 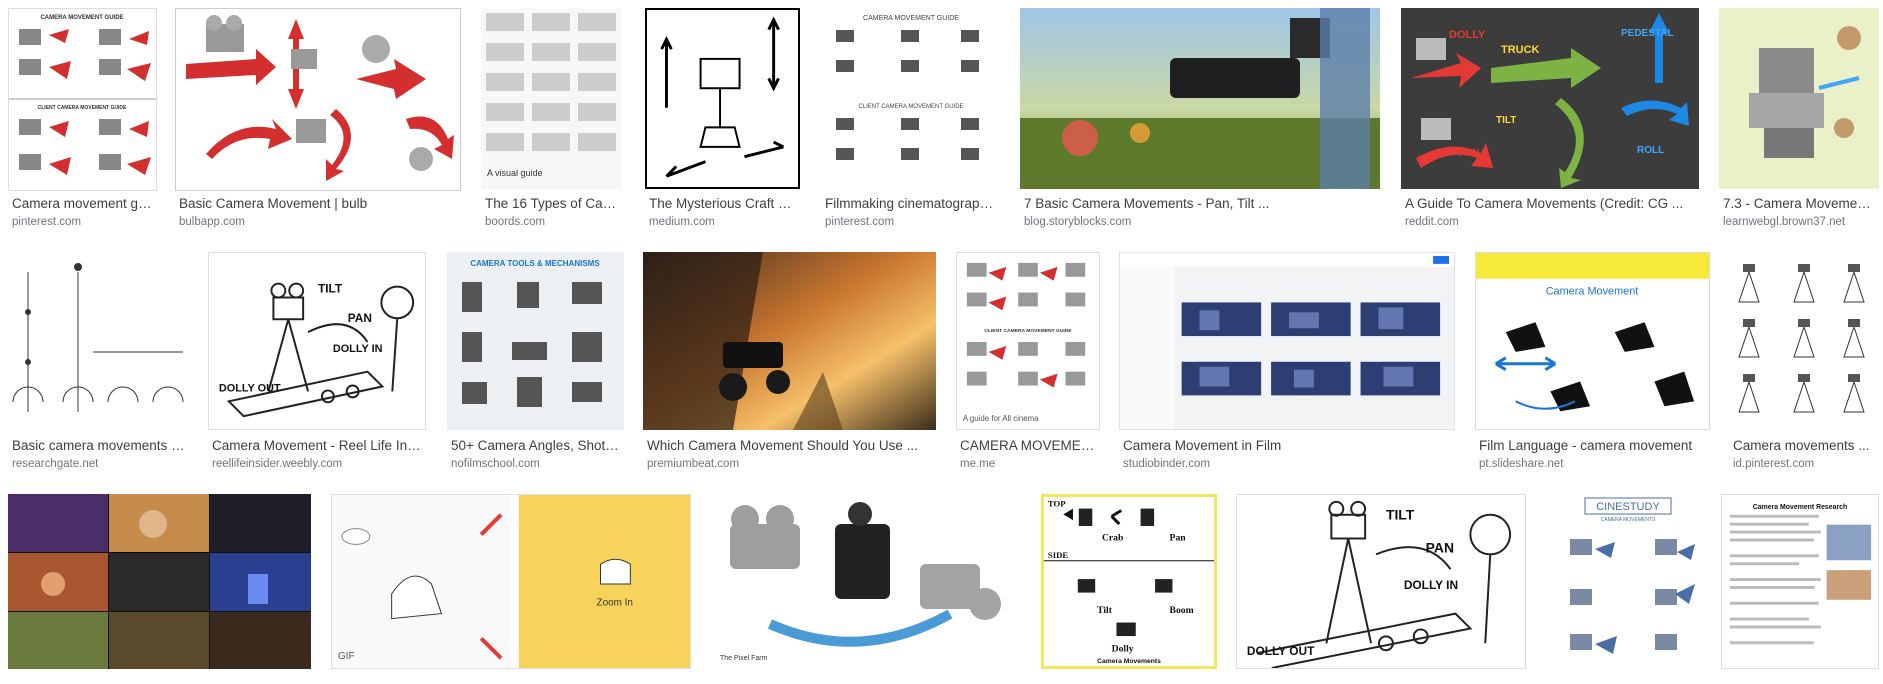 I want to click on image-result: Camera Movement in Film studiobinder.com, so click(x=1287, y=361).